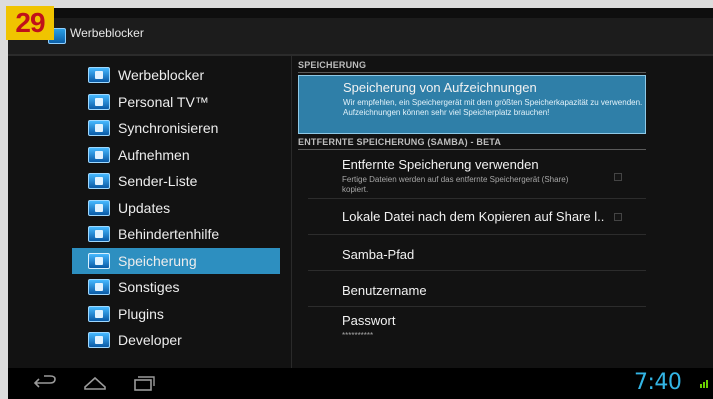 The image size is (713, 399). I want to click on signal-icon, so click(705, 383).